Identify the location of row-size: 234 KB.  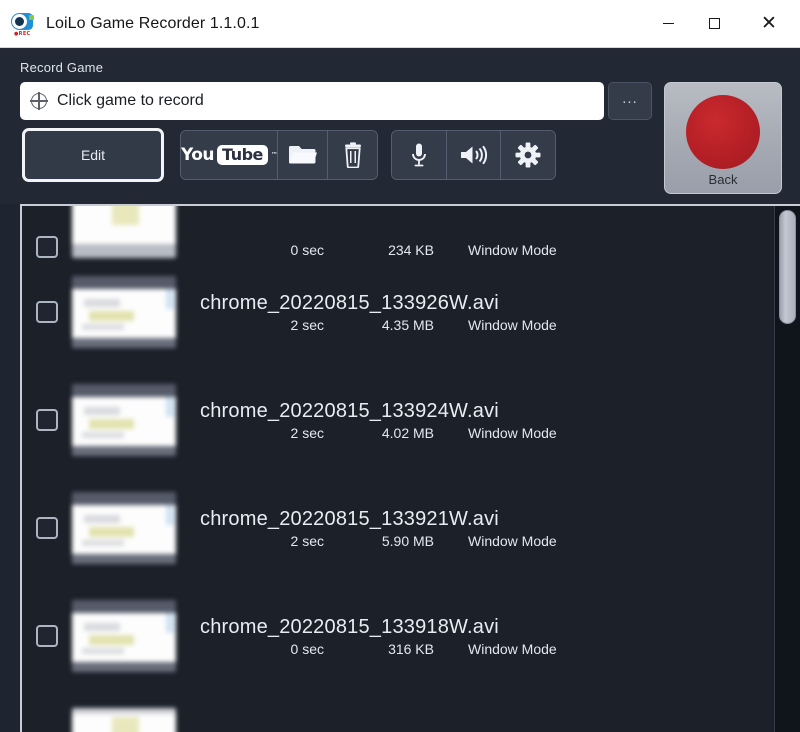
(411, 250).